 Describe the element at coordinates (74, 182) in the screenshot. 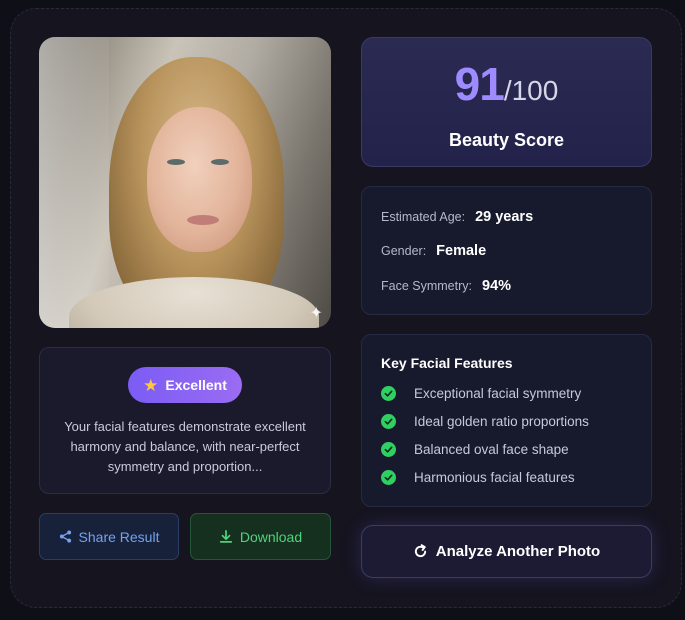

I see `photo-window-light` at that location.